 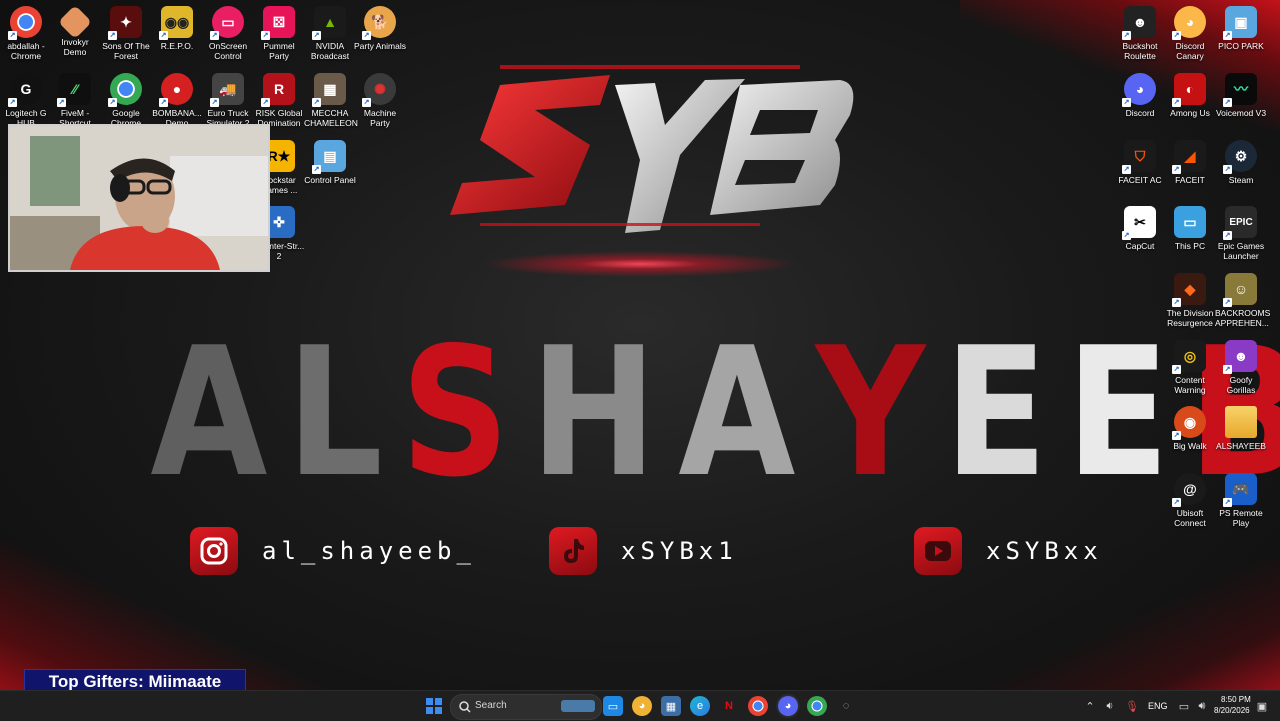 I want to click on party-animals-icon: 🐕 ↗, so click(x=379, y=23).